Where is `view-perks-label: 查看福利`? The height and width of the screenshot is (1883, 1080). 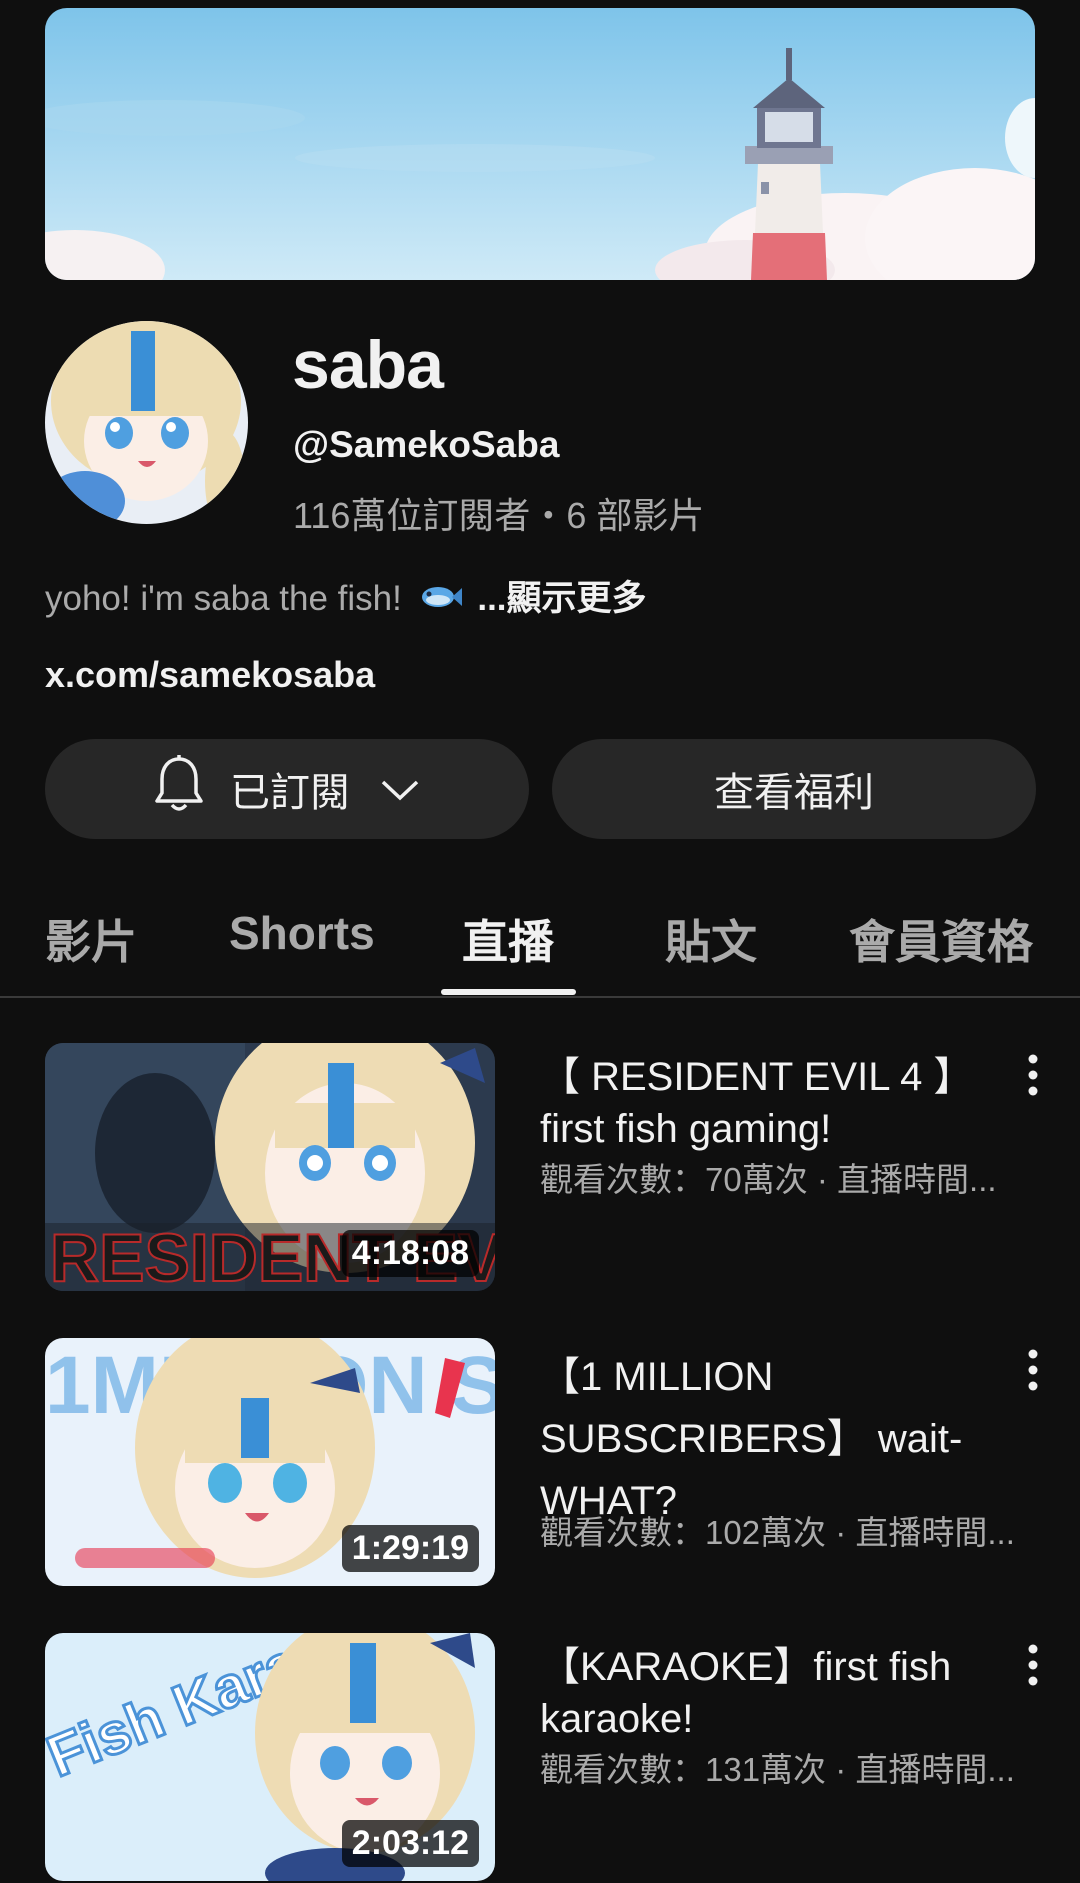
view-perks-label: 查看福利 is located at coordinates (794, 793).